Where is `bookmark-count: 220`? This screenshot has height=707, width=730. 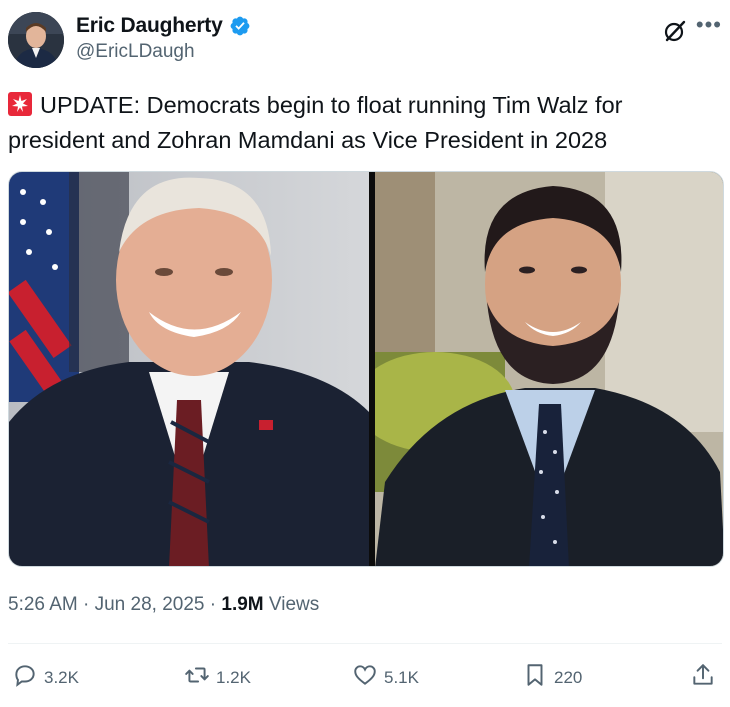
bookmark-count: 220 is located at coordinates (568, 677).